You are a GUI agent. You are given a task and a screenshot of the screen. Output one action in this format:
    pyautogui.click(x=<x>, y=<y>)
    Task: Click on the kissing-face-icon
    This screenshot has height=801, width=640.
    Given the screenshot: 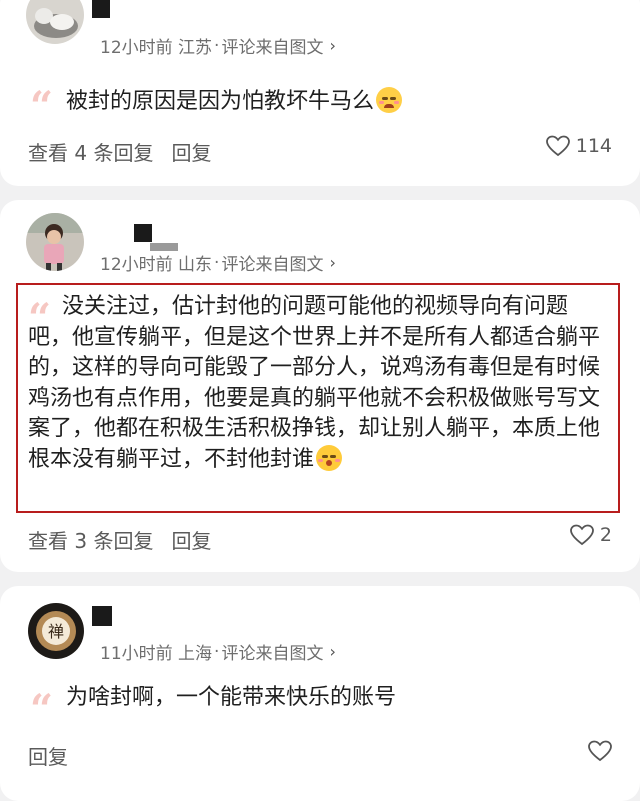 What is the action you would take?
    pyautogui.click(x=329, y=457)
    